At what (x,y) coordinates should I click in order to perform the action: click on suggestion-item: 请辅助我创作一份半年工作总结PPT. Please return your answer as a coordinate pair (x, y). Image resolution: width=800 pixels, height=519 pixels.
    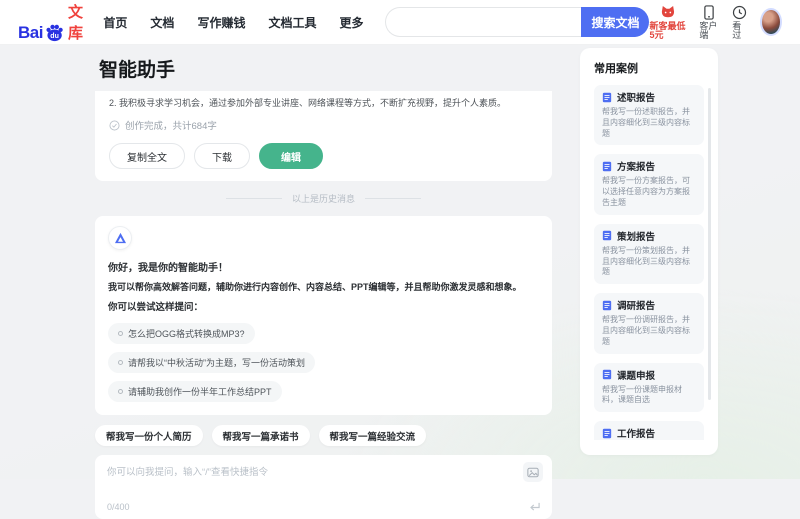
    Looking at the image, I should click on (195, 391).